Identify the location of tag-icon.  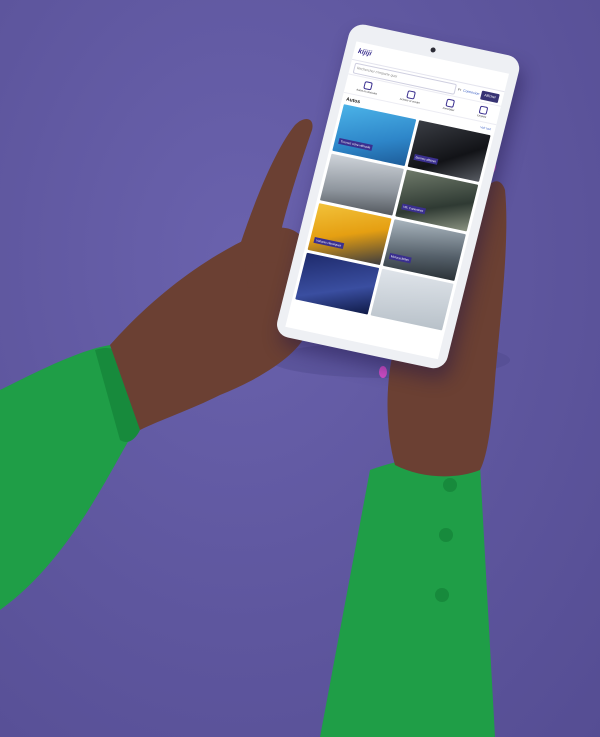
(411, 95).